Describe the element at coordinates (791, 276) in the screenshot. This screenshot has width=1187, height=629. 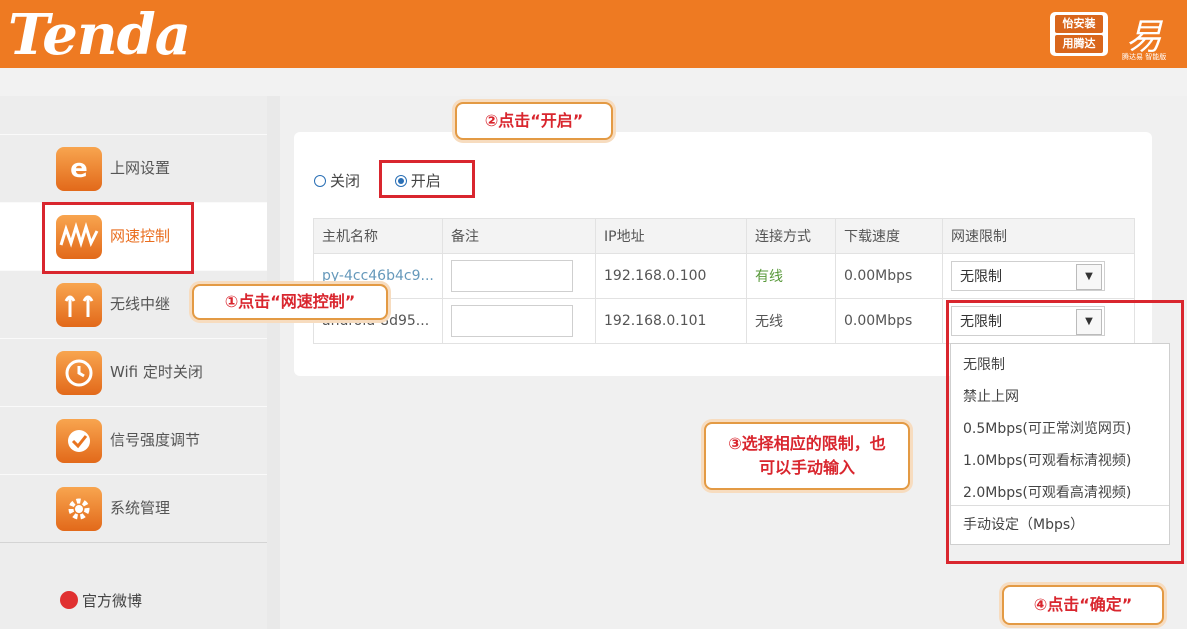
I see `connection-type: 有线` at that location.